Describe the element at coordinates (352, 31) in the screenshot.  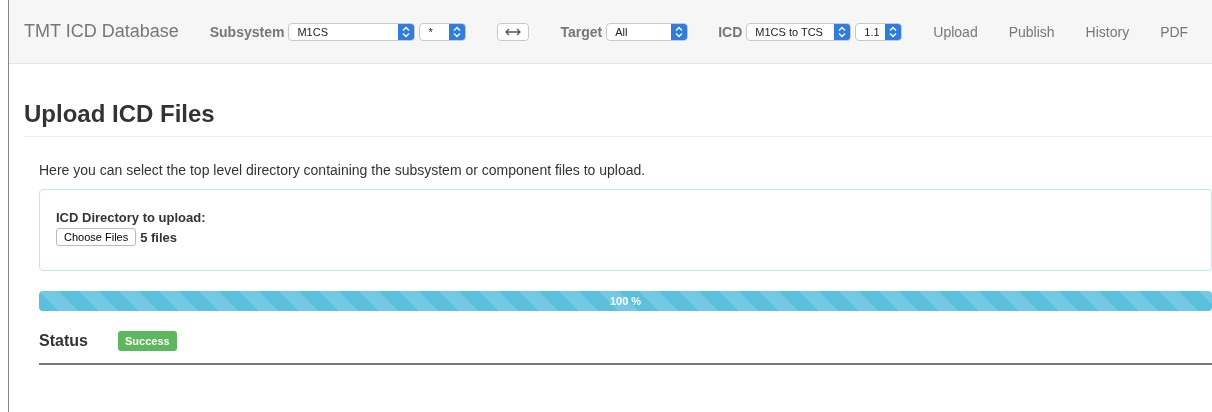
I see `subsystem-select: M1CS` at that location.